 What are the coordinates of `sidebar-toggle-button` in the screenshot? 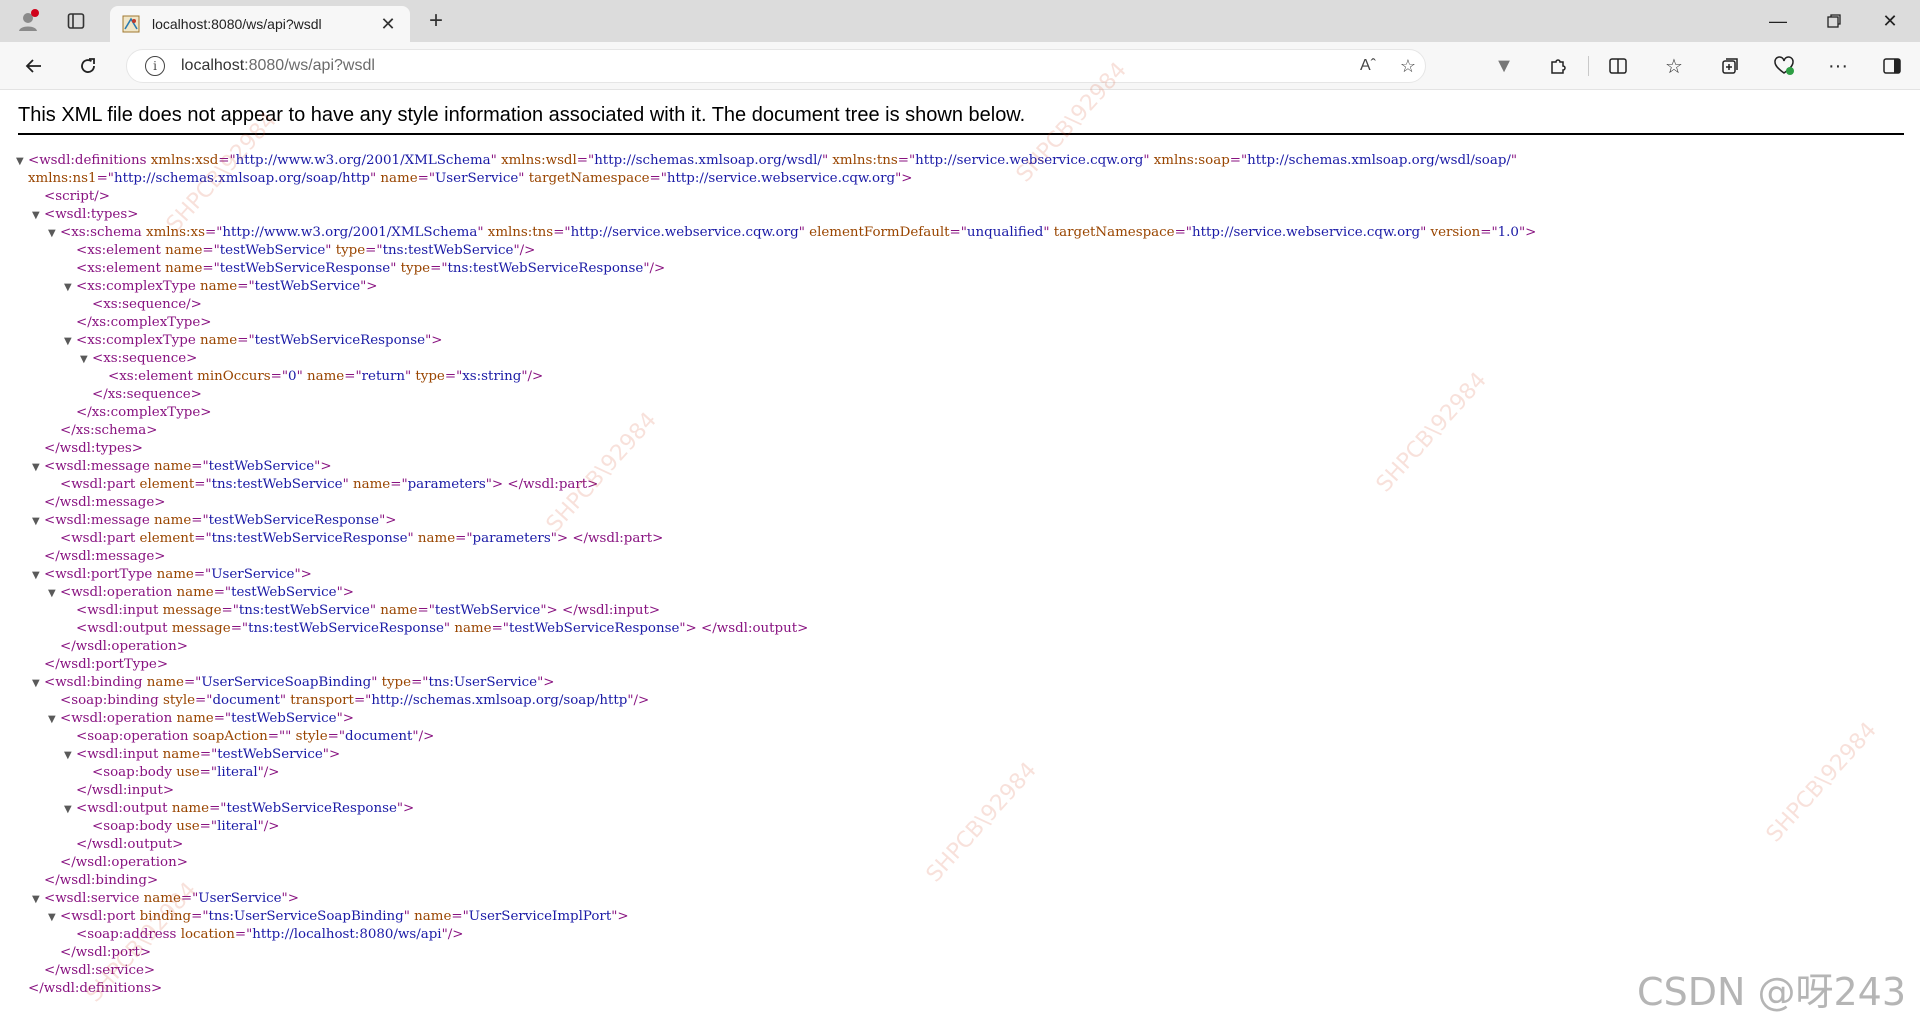 It's located at (1892, 66).